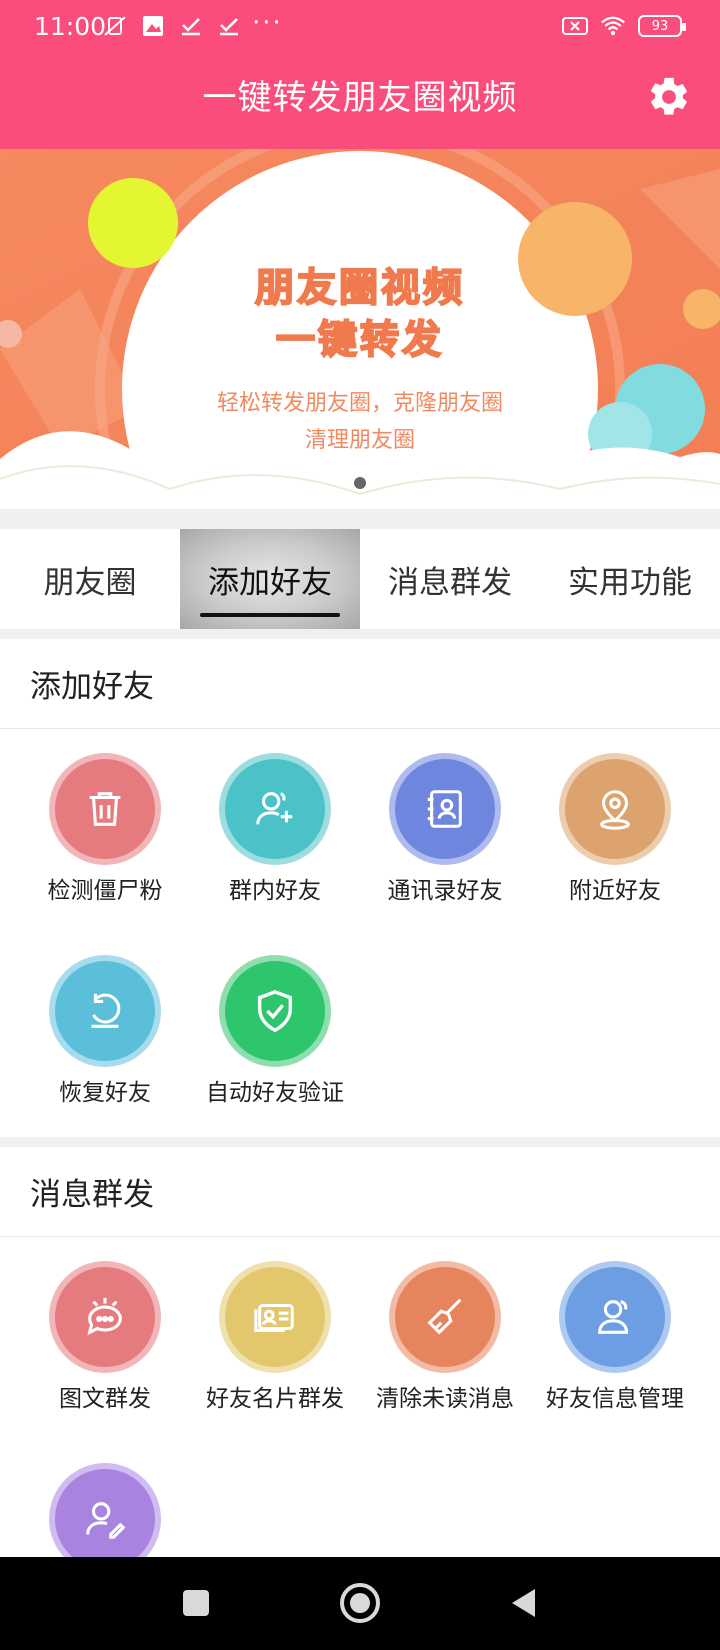 The image size is (720, 1650). I want to click on feature-detect-zombie-fans: 检测僵尸粉, so click(105, 832).